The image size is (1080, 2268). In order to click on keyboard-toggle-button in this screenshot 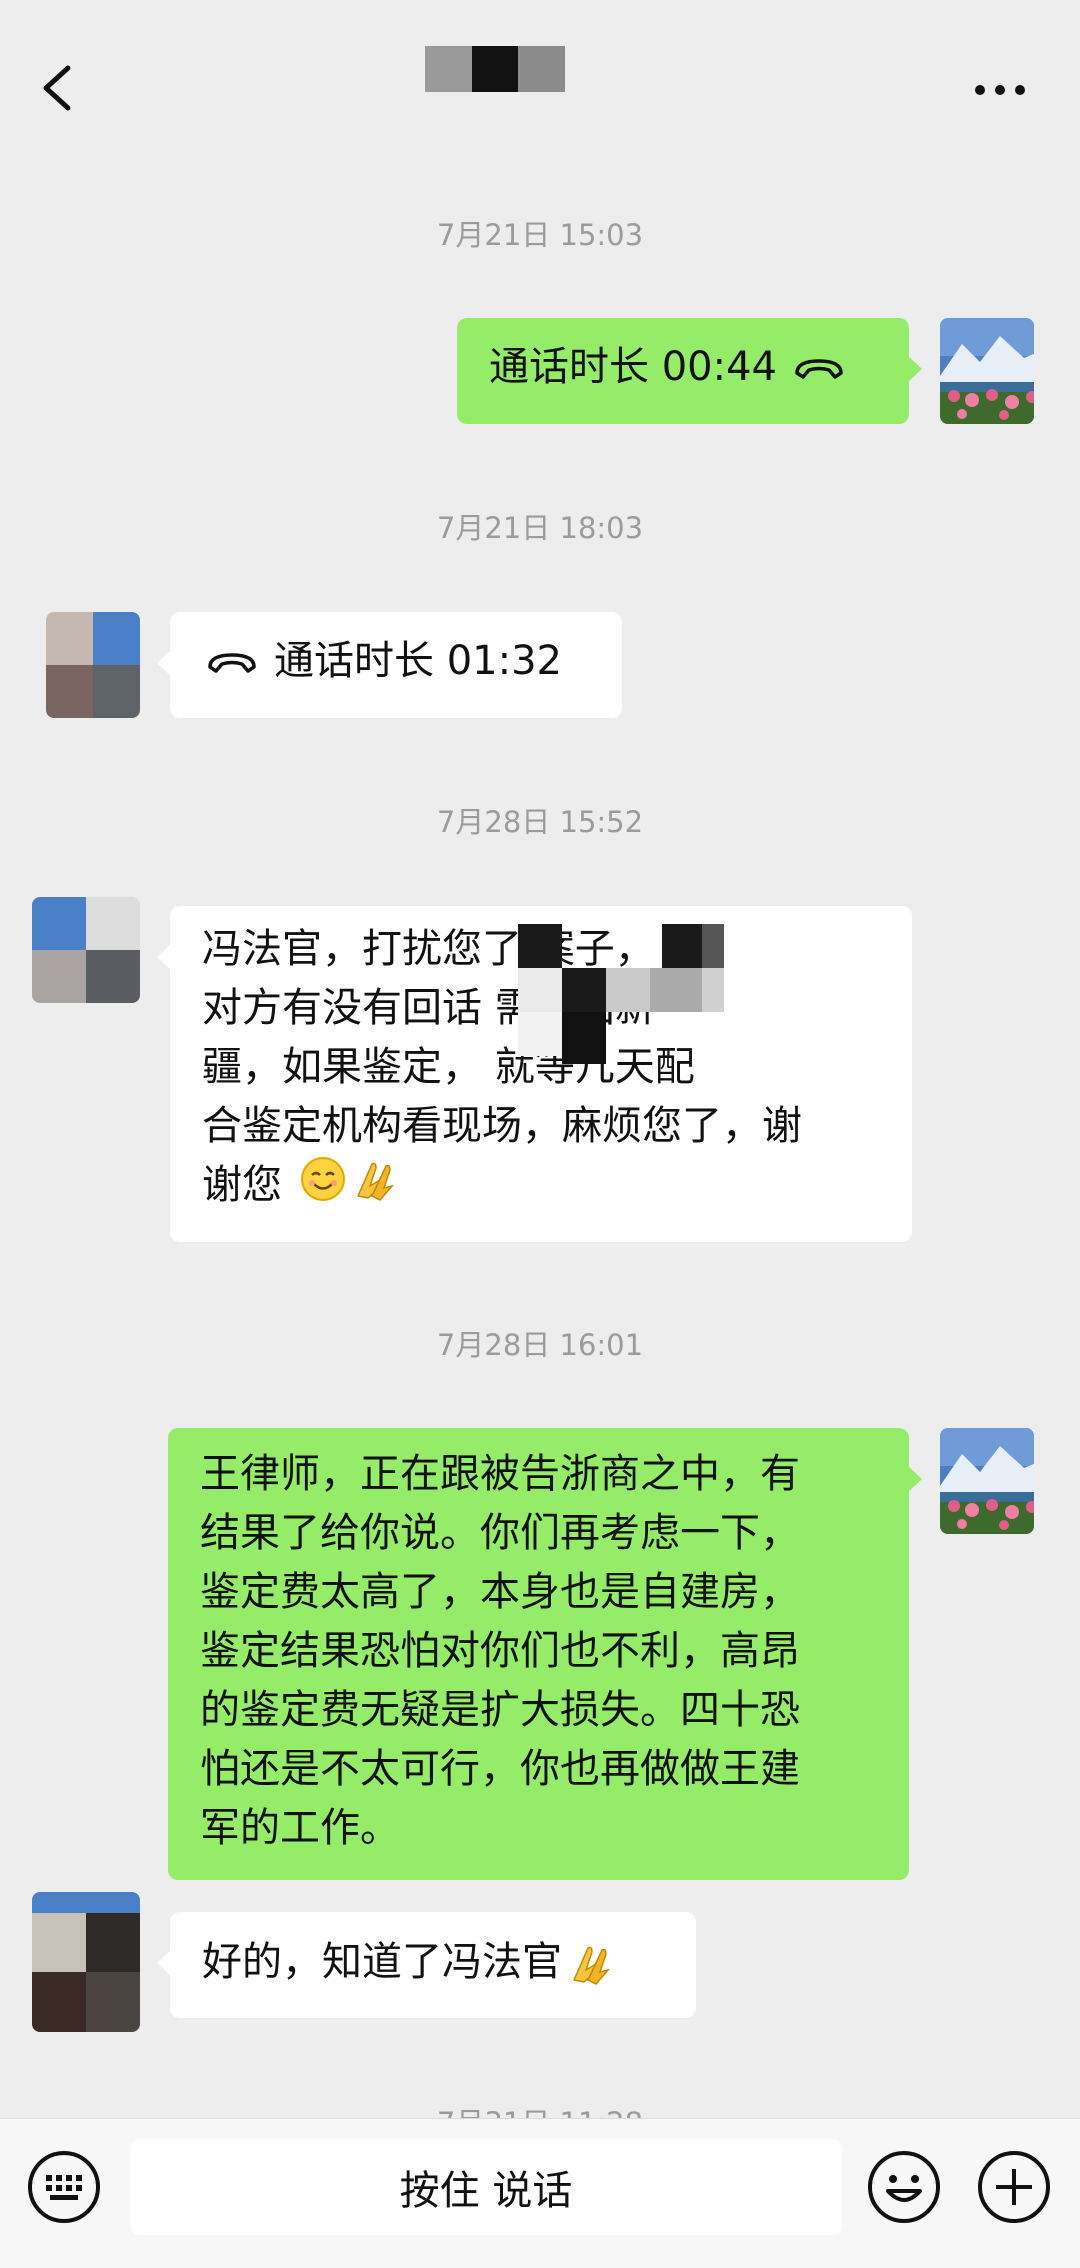, I will do `click(64, 2187)`.